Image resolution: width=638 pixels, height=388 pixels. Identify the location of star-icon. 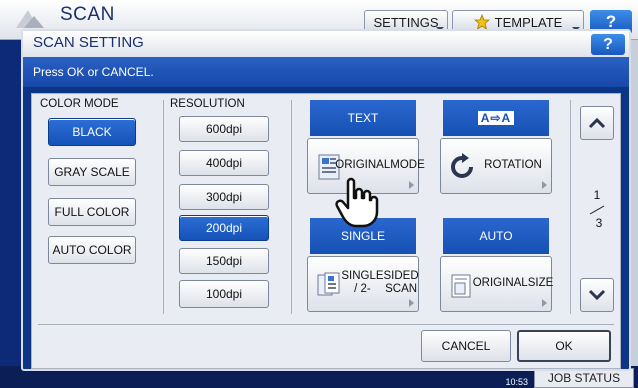
(481, 22).